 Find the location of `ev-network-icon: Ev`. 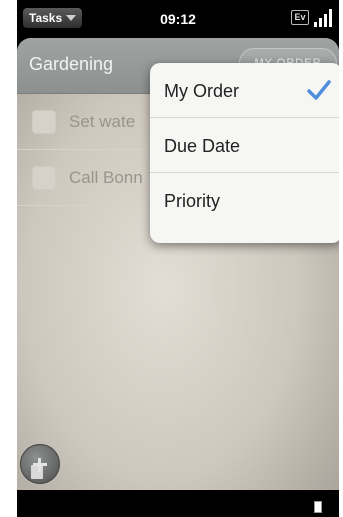

ev-network-icon: Ev is located at coordinates (300, 17).